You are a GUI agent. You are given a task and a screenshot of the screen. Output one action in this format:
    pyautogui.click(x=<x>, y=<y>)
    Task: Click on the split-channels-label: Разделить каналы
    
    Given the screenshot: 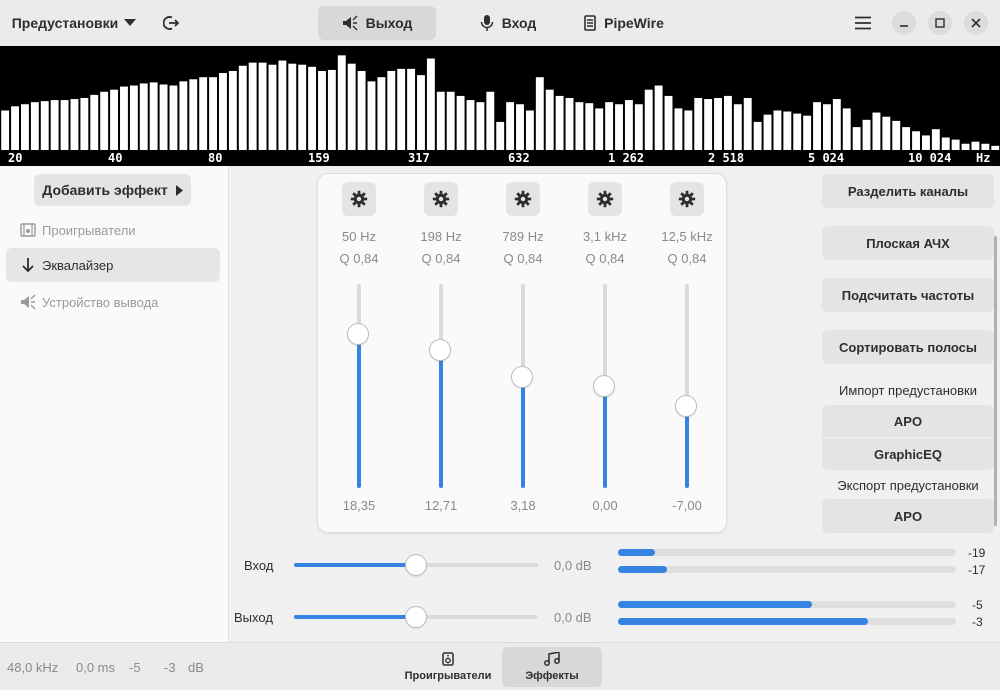 What is the action you would take?
    pyautogui.click(x=908, y=191)
    